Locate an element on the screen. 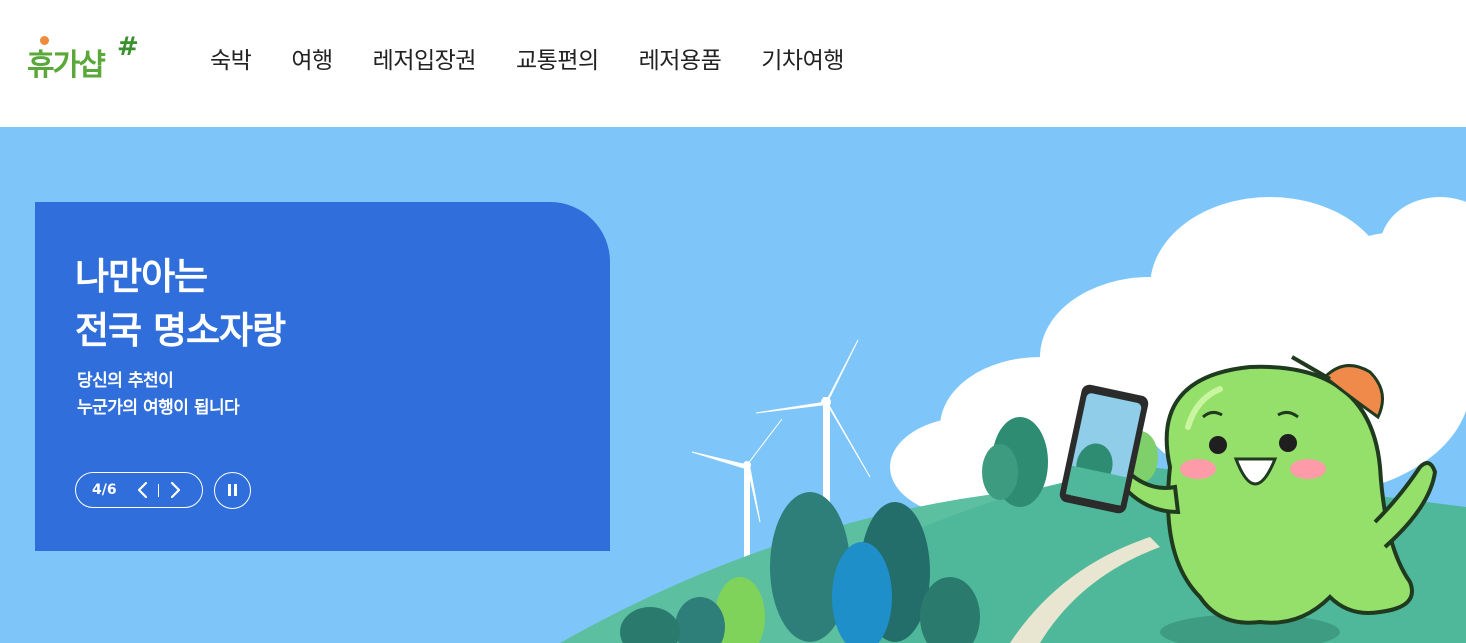  banner-subtitle-line-1: 당신의 추천이 is located at coordinates (125, 381).